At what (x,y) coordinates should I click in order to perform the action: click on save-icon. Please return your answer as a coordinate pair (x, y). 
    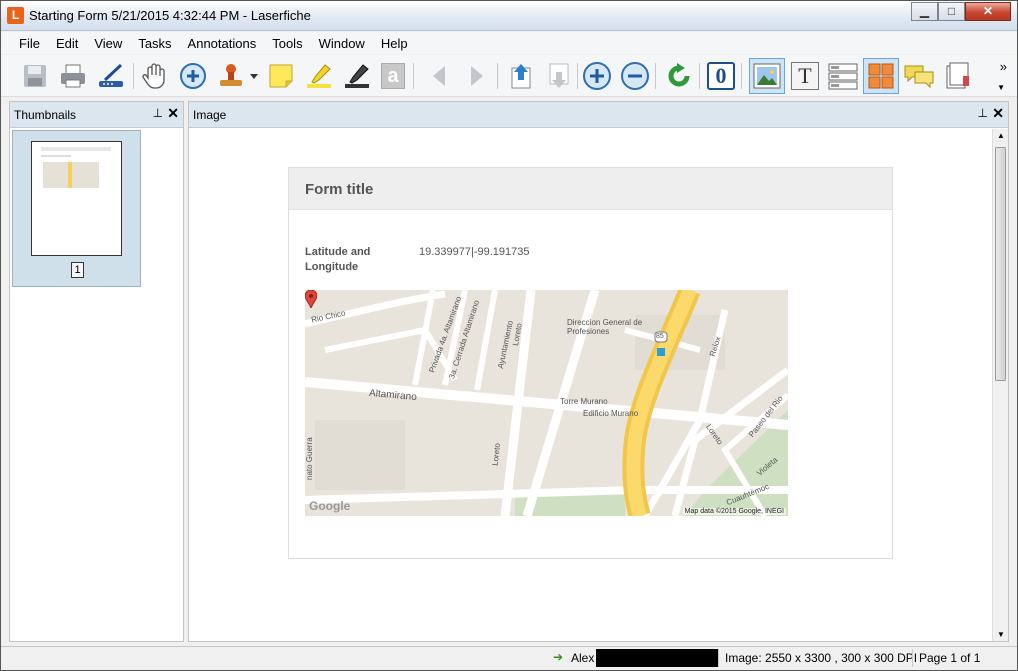
    Looking at the image, I should click on (35, 76).